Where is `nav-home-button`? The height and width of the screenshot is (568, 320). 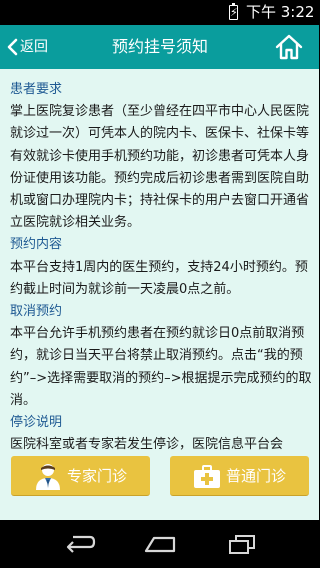
nav-home-button is located at coordinates (160, 544).